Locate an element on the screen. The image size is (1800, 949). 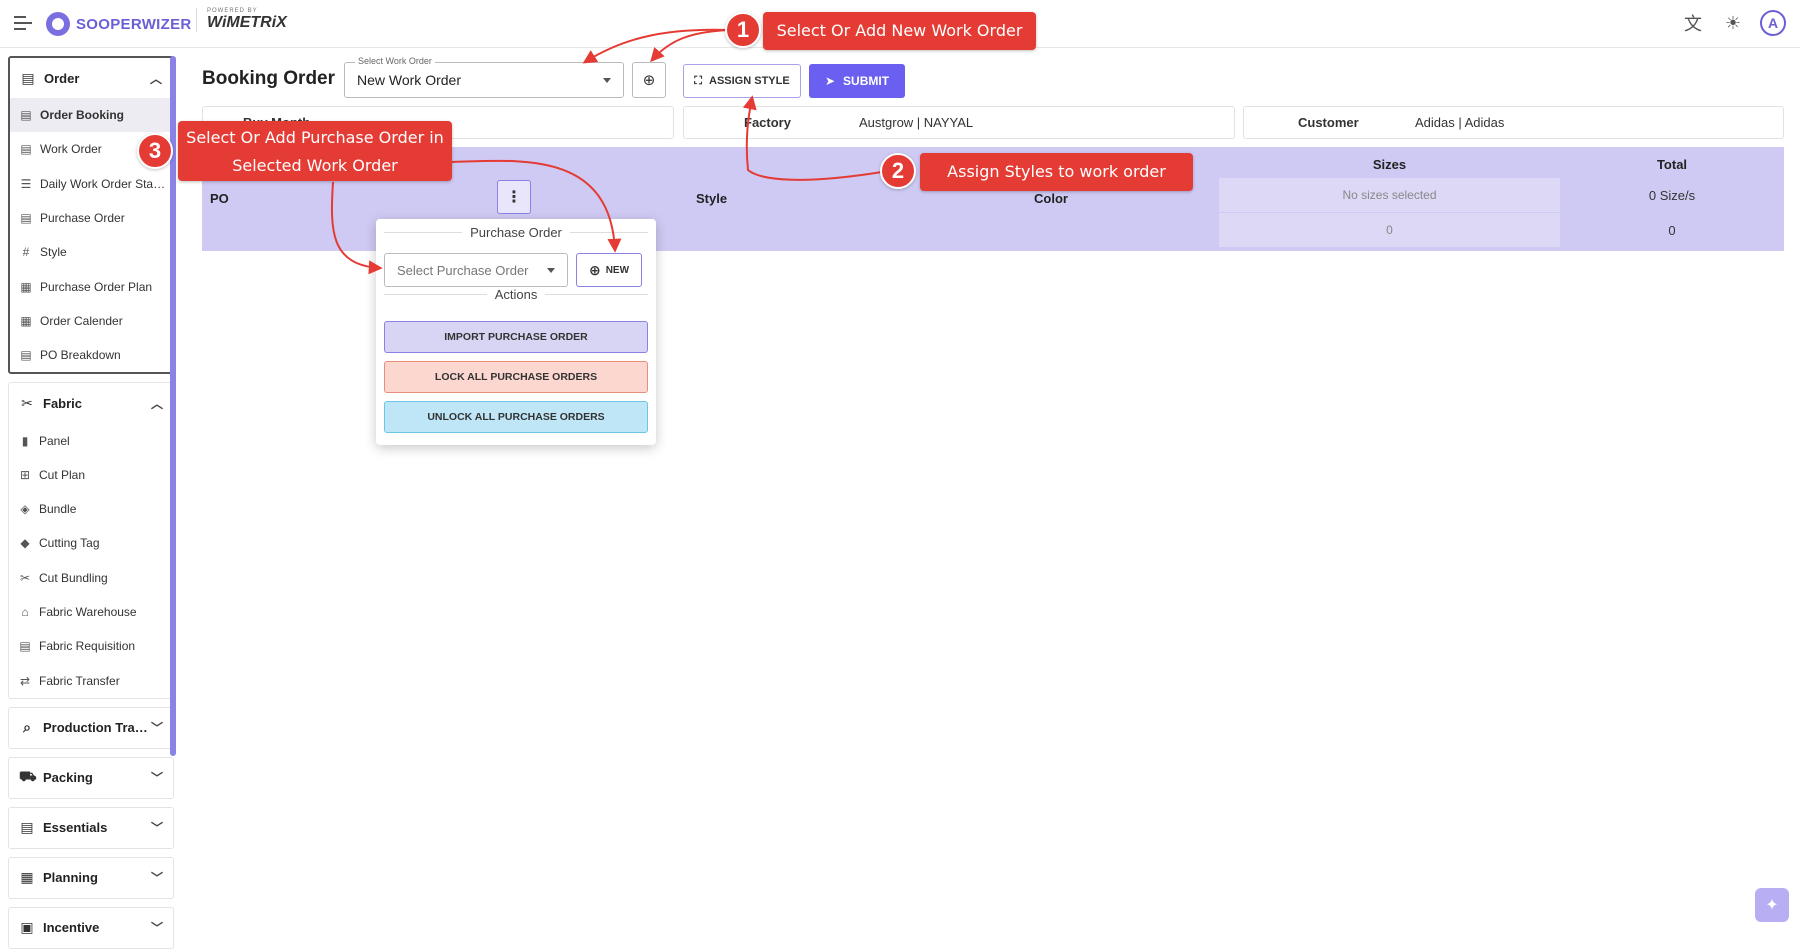
sidebar-group-header-incentive: ▣ Incentive ﹀ is located at coordinates (91, 928).